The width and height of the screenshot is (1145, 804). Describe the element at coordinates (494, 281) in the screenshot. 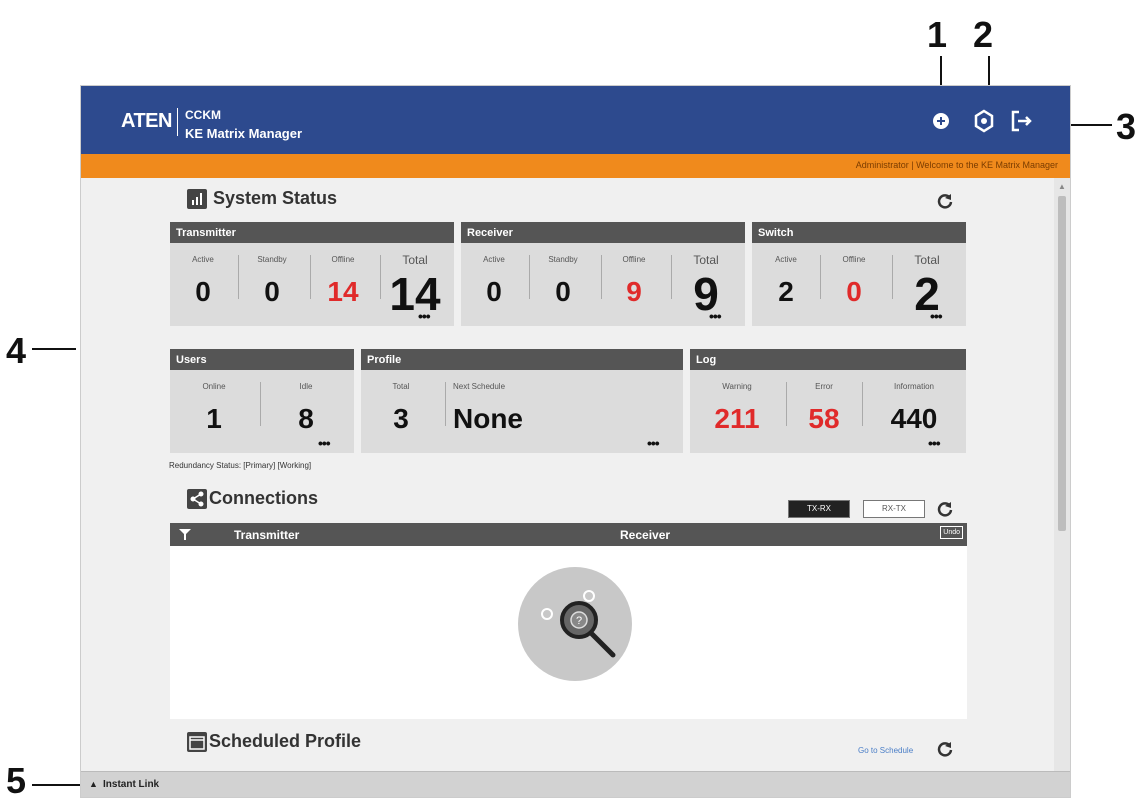

I see `receiver-active: Active 0` at that location.